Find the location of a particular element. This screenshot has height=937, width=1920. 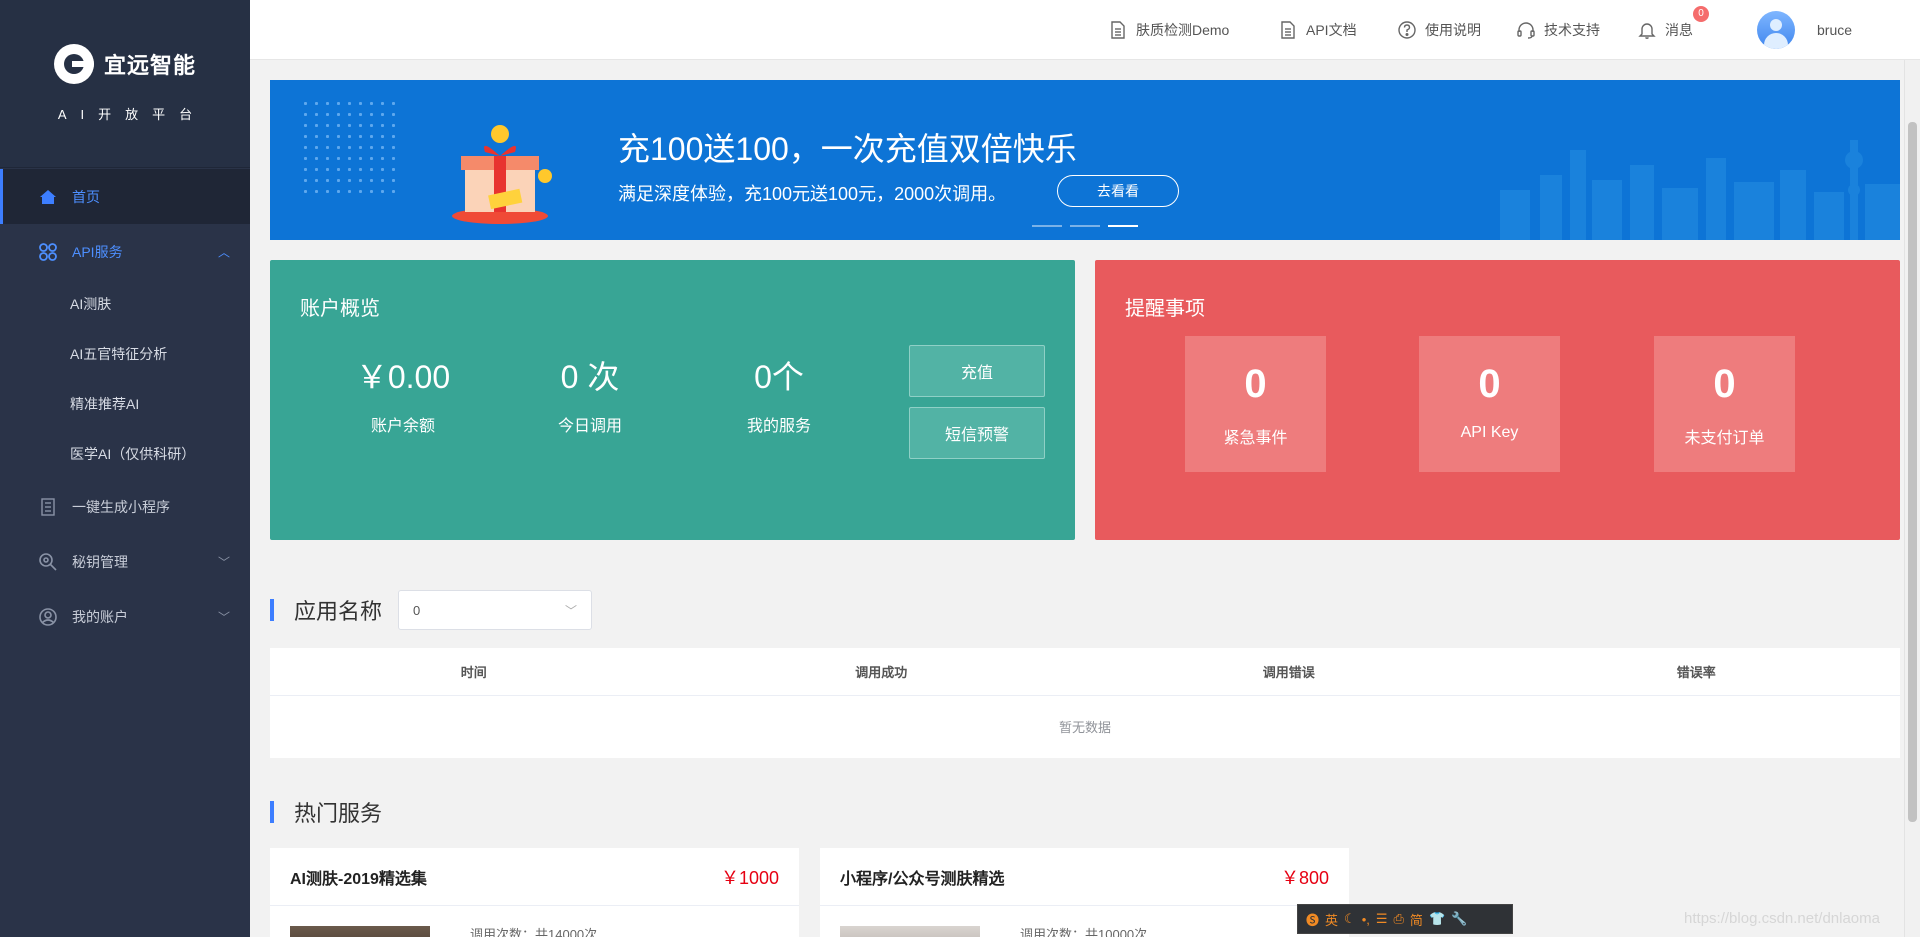

vertical-scrollbar is located at coordinates (1912, 498).